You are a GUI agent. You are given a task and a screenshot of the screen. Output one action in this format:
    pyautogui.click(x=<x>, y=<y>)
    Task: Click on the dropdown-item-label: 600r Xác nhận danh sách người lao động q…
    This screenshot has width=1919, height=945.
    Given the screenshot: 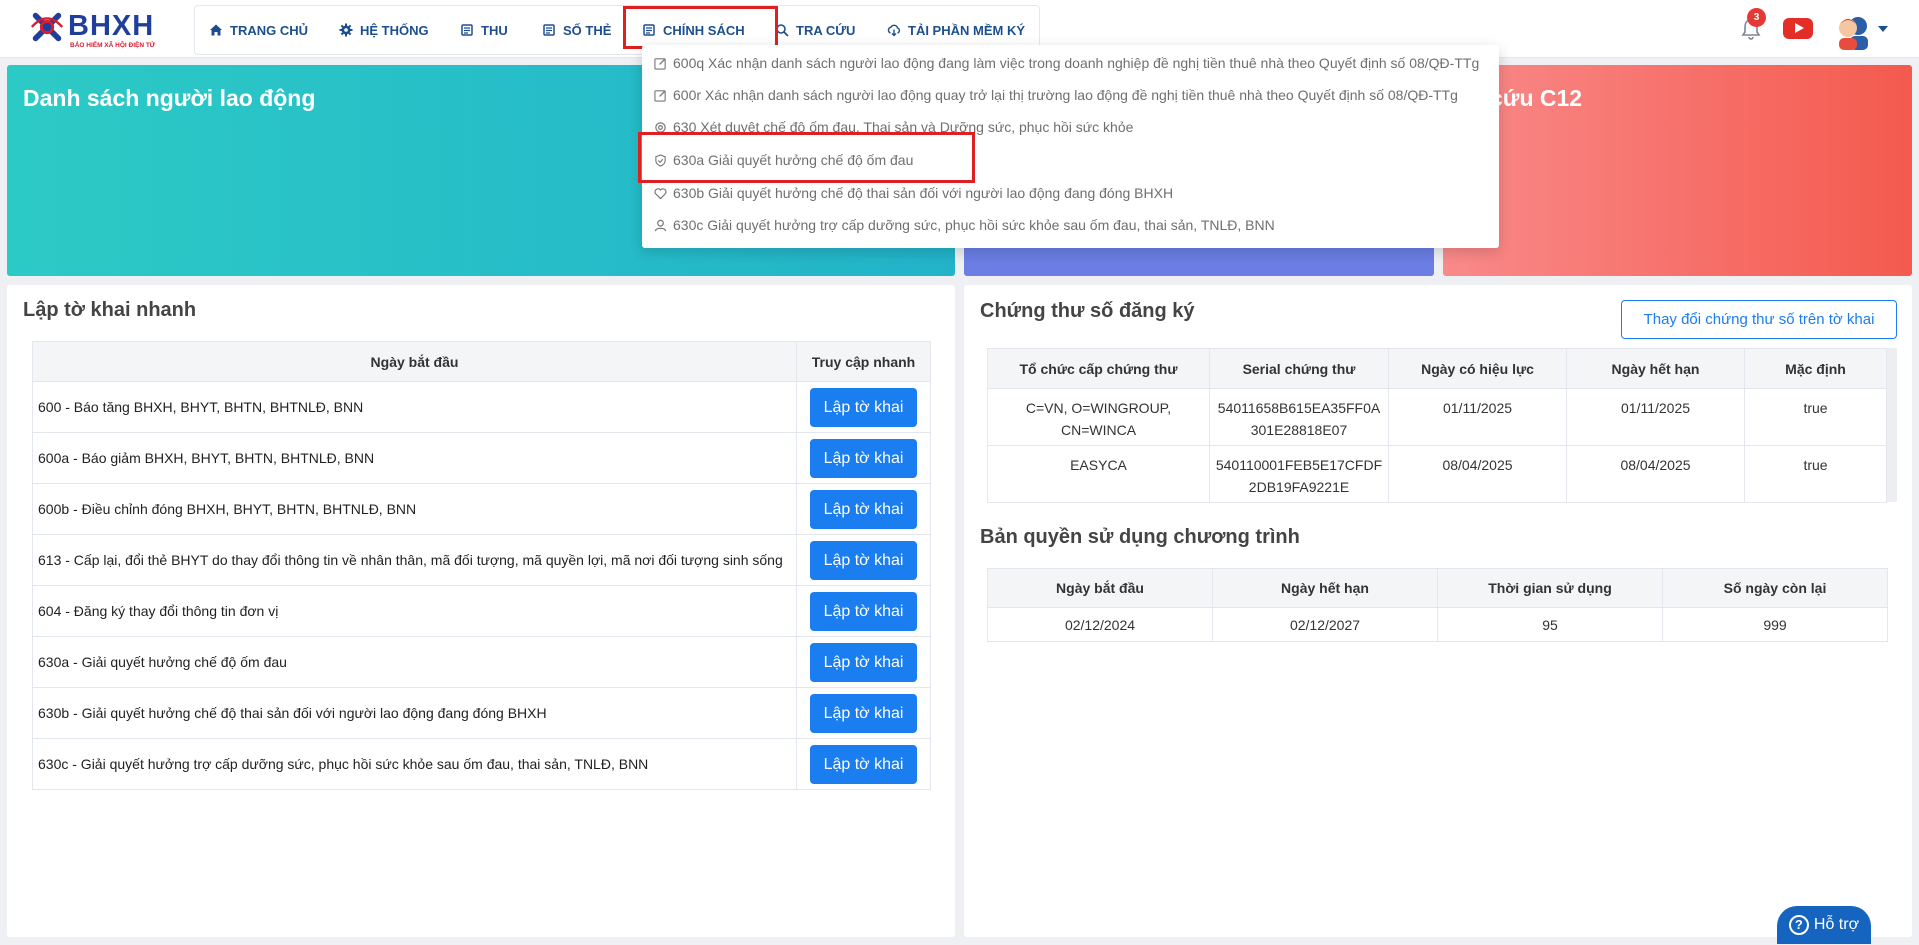 What is the action you would take?
    pyautogui.click(x=1065, y=95)
    